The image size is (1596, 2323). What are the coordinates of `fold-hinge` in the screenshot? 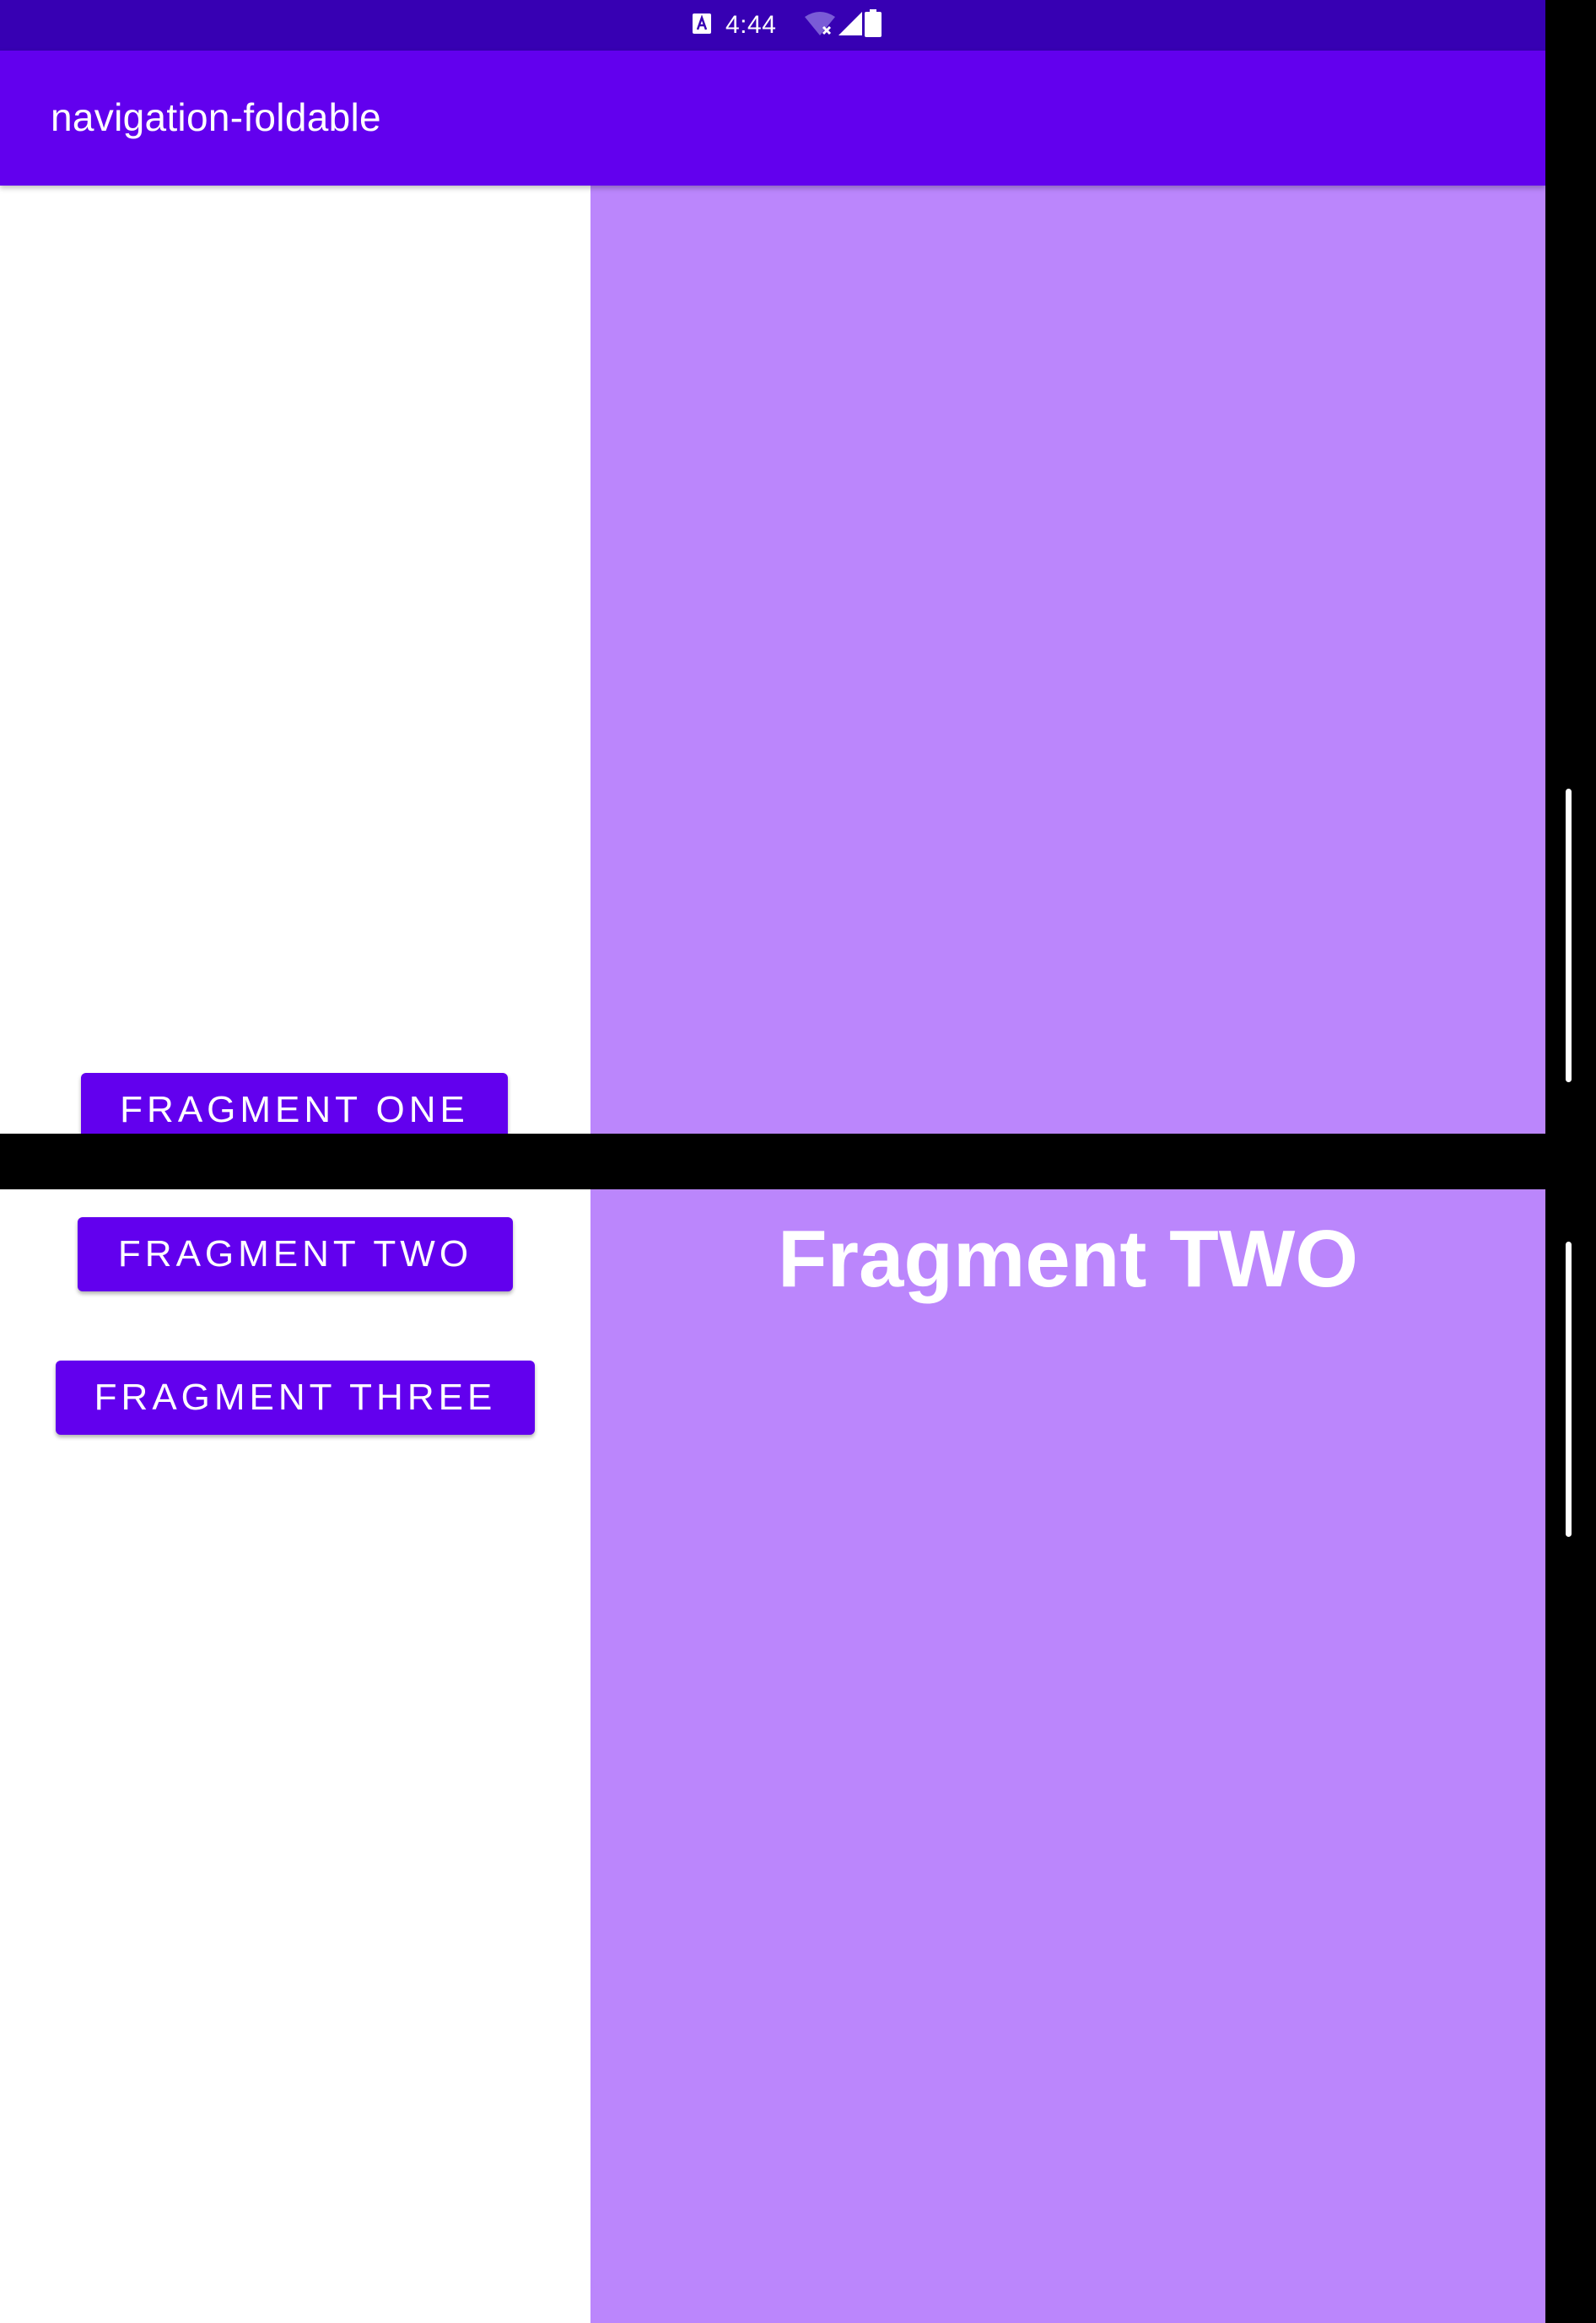 It's located at (798, 1161).